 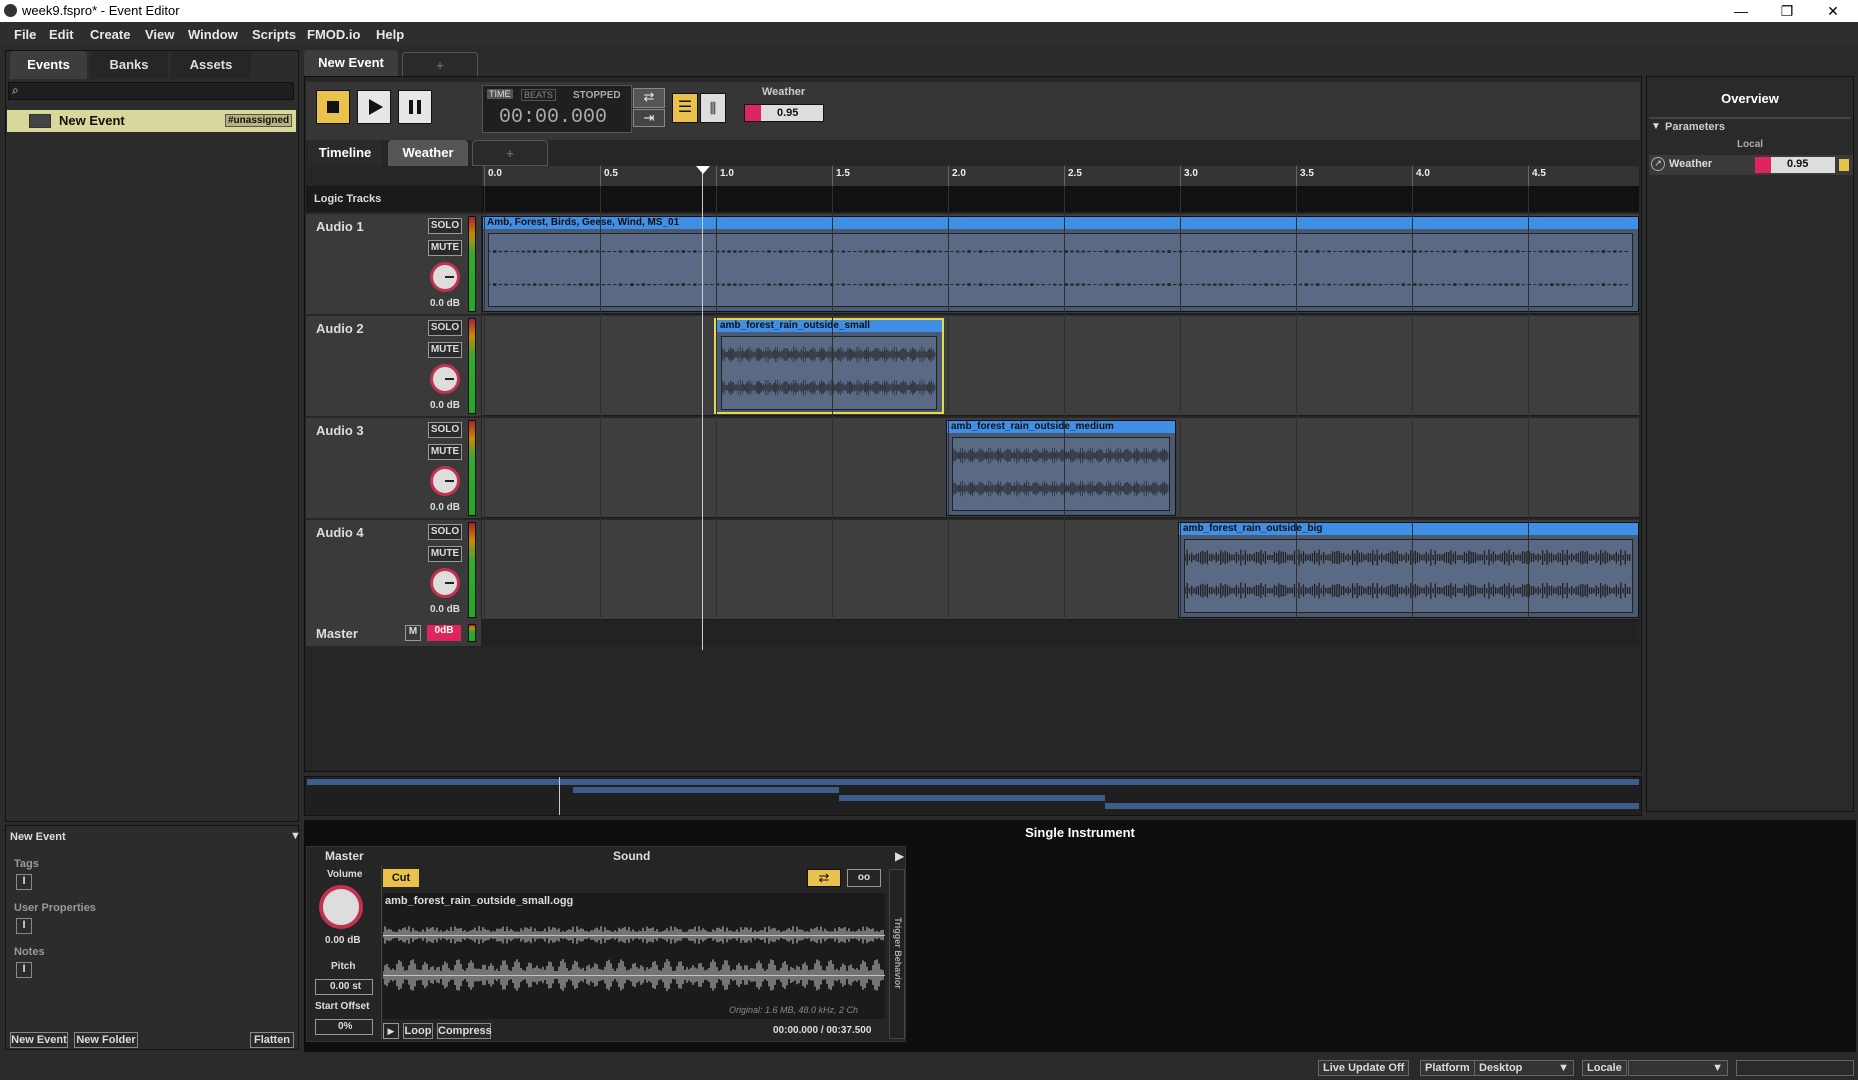 I want to click on sound-instrument: amb_forest_rain_outside_small, so click(x=829, y=366).